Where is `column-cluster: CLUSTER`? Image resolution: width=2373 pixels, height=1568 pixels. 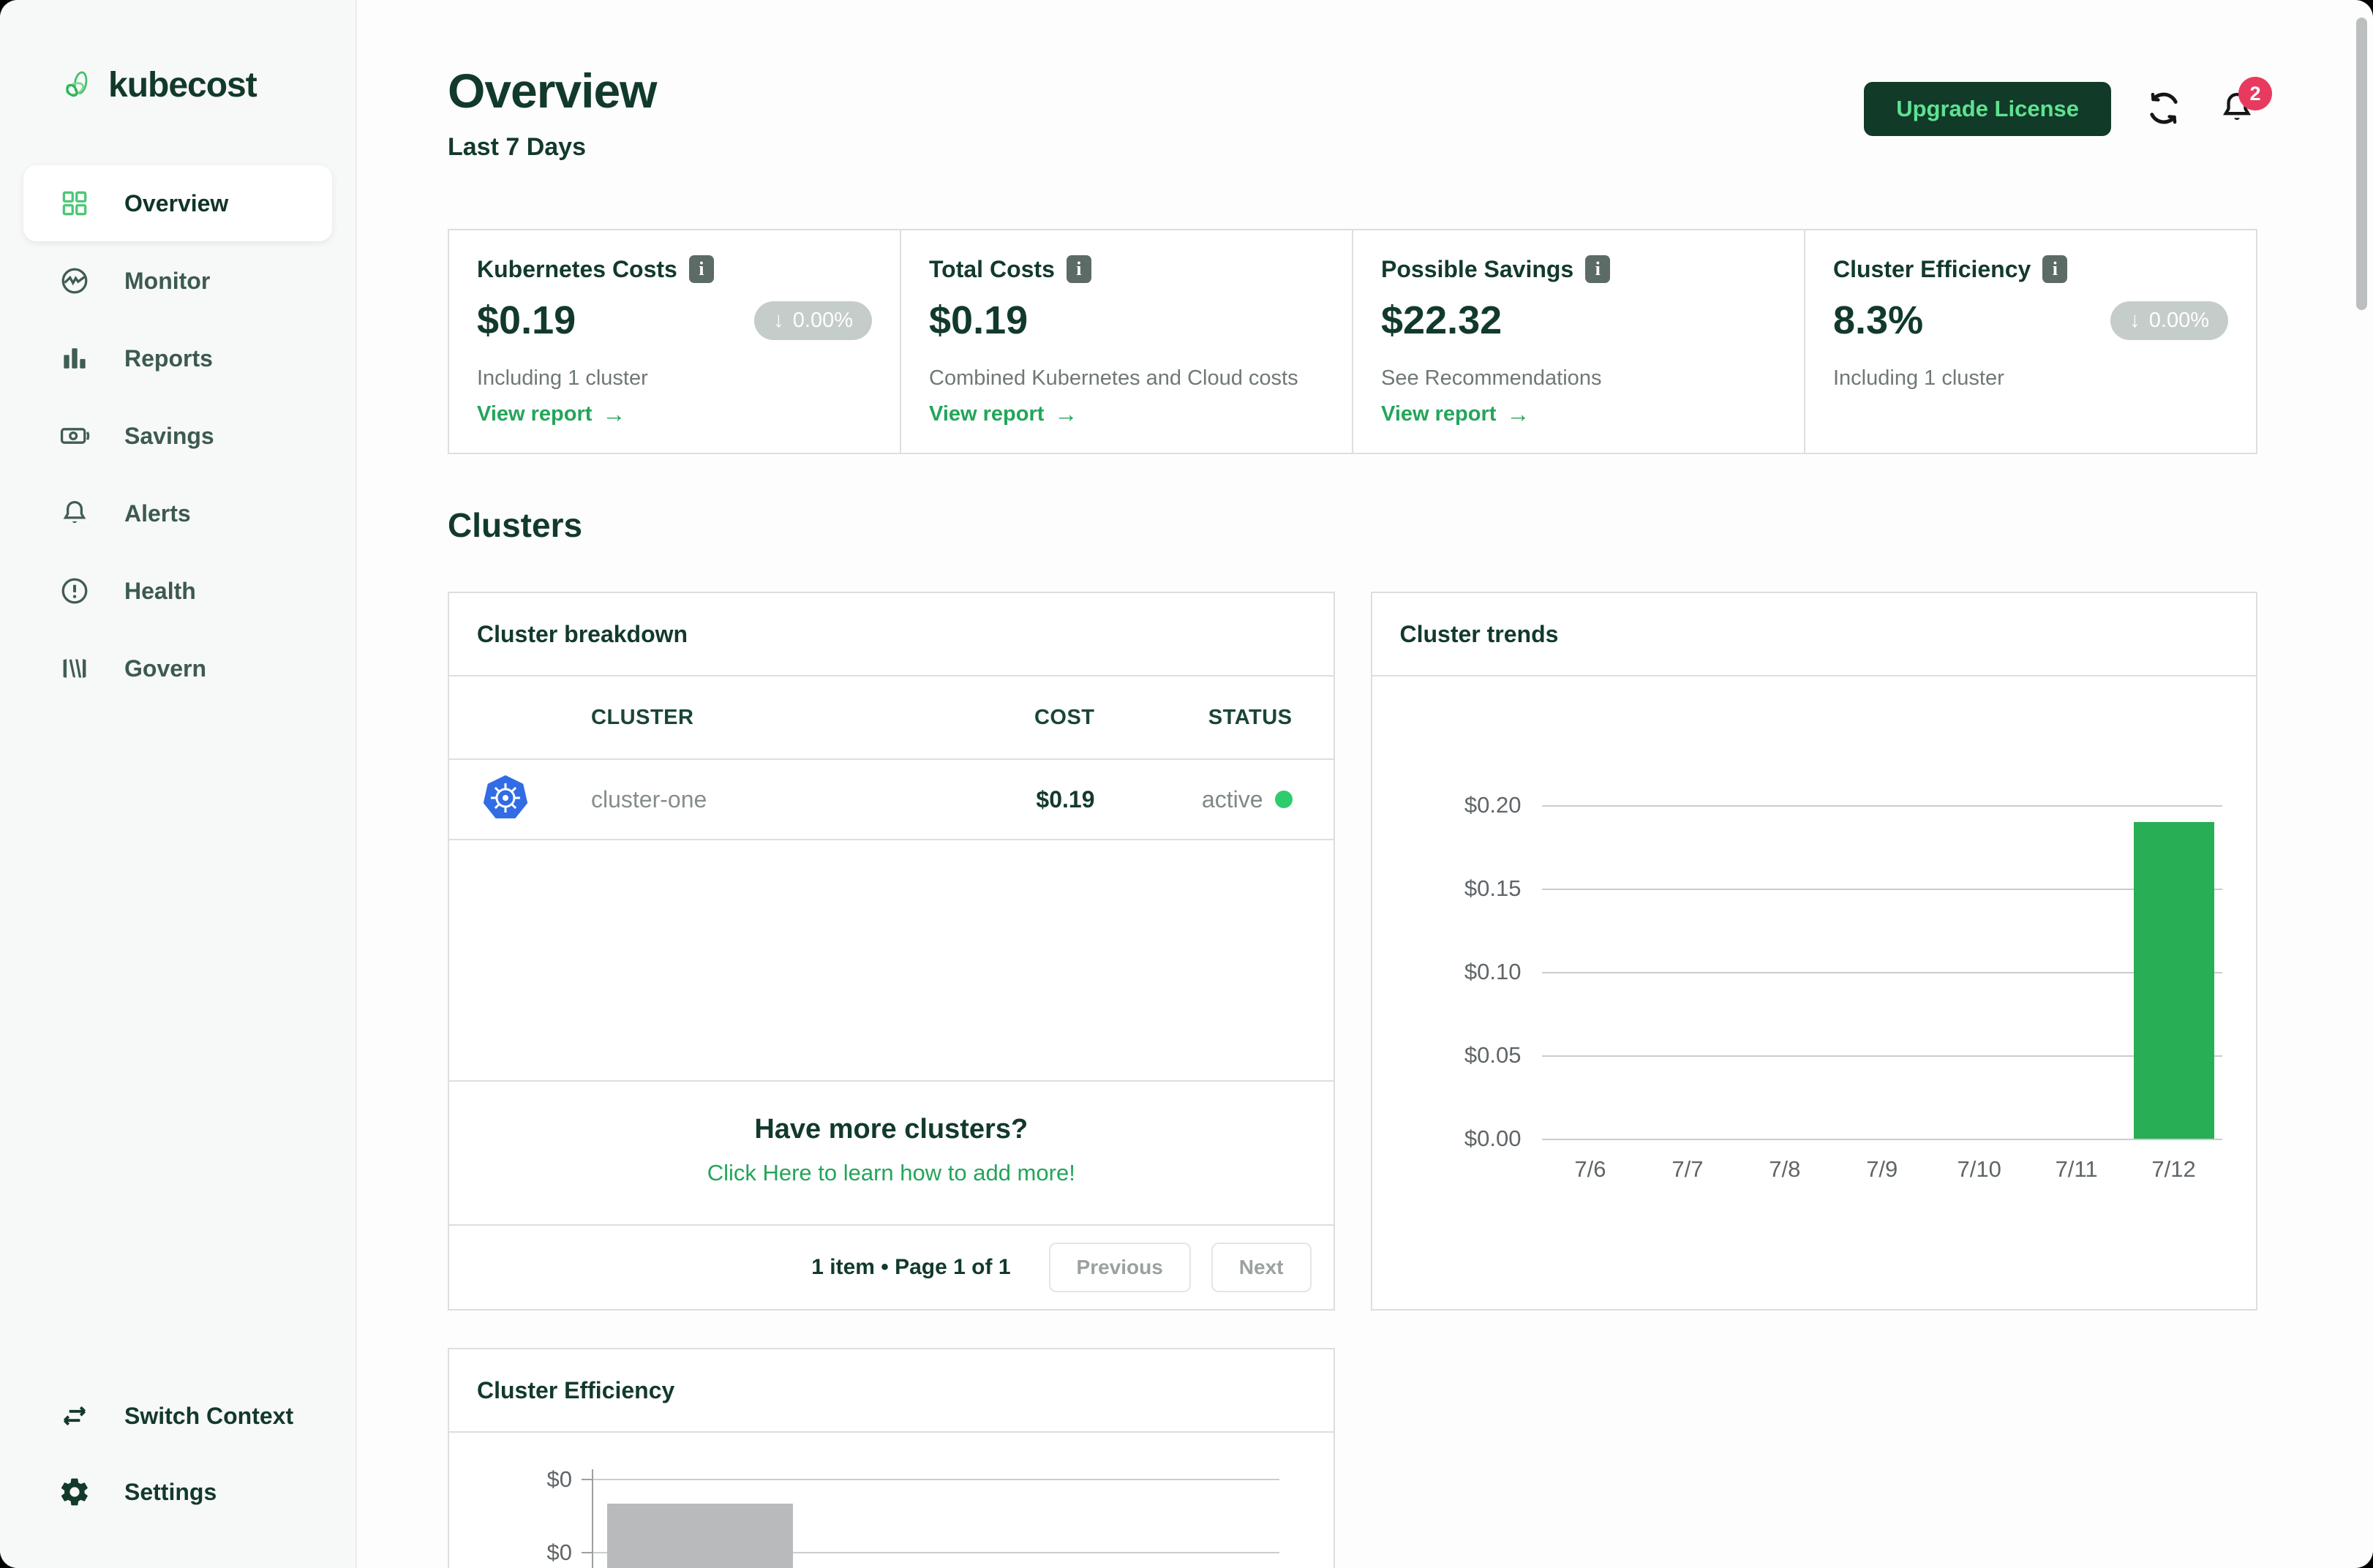 column-cluster: CLUSTER is located at coordinates (748, 718).